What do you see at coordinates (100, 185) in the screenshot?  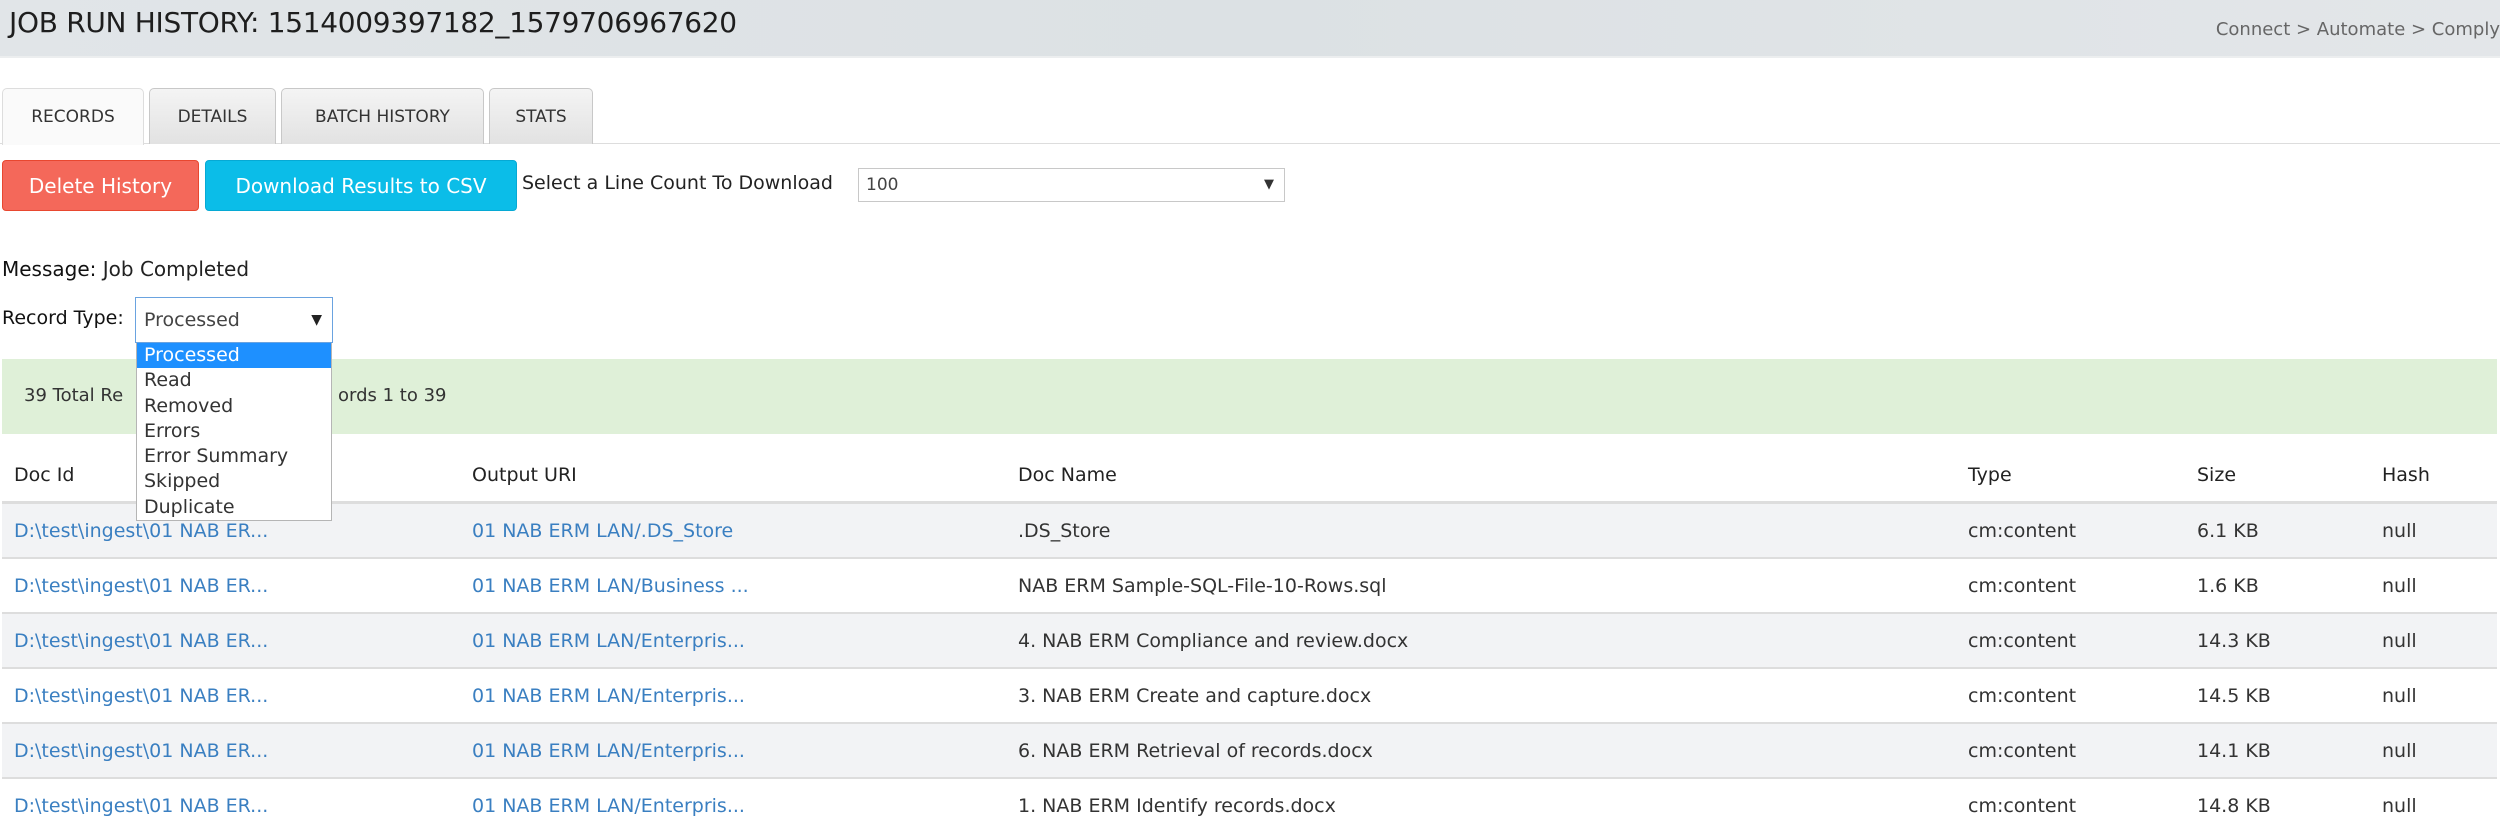 I see `delete-history-button: Delete History` at bounding box center [100, 185].